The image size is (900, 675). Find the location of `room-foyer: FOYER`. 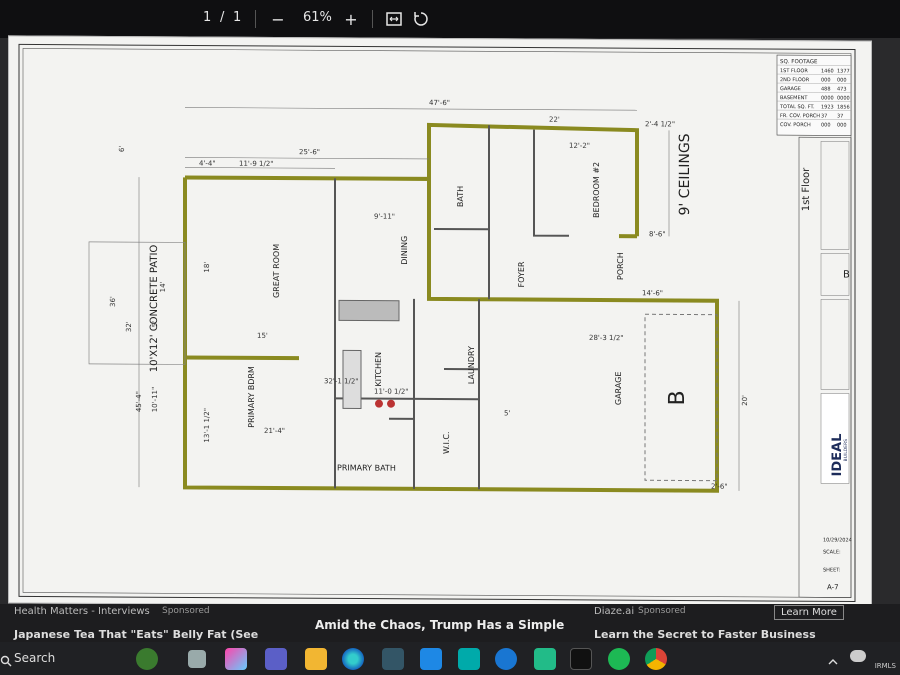

room-foyer: FOYER is located at coordinates (521, 274).